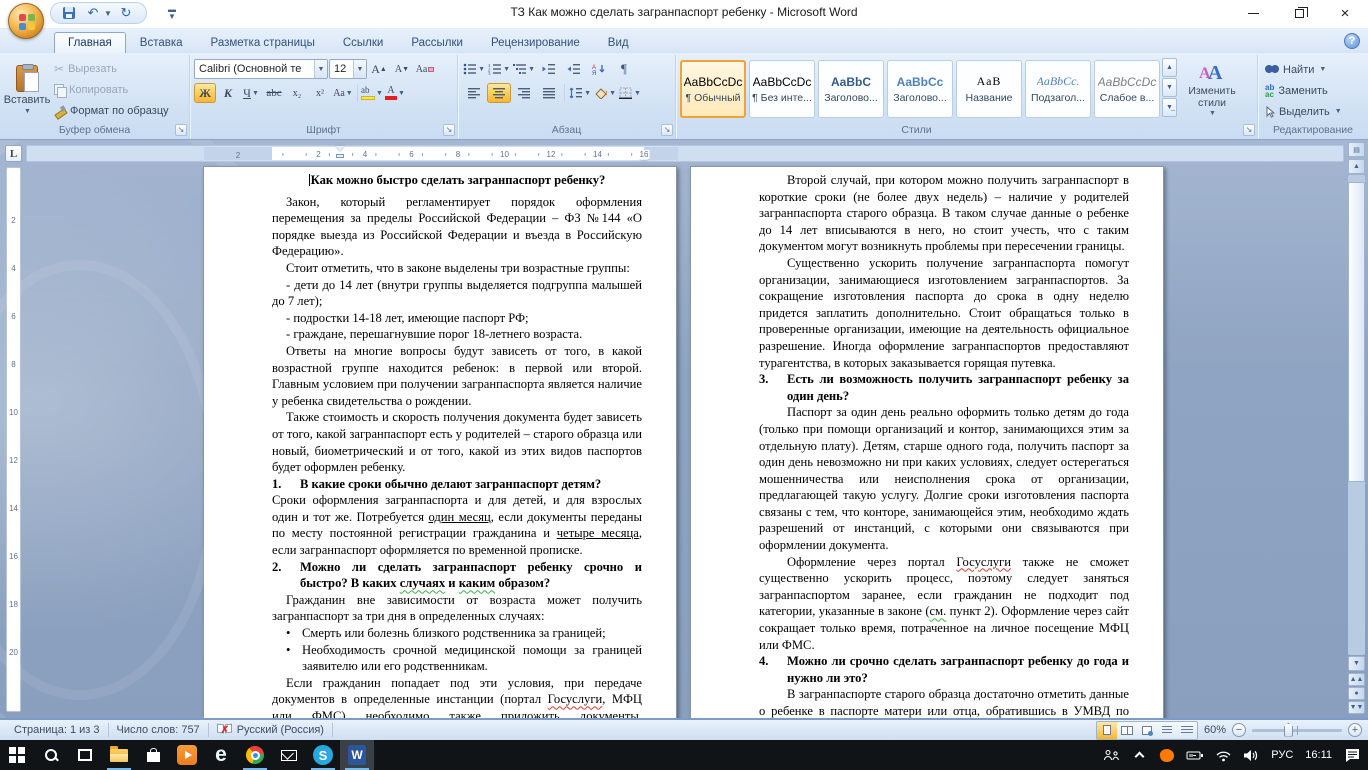 This screenshot has width=1368, height=770. Describe the element at coordinates (618, 42) in the screenshot. I see `ribbon-tab: Вид` at that location.